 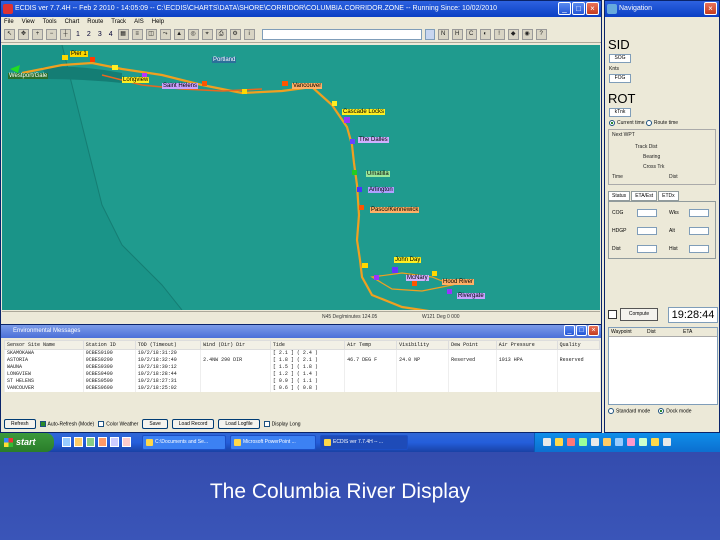 What do you see at coordinates (667, 442) in the screenshot?
I see `tray-keyboard-icon` at bounding box center [667, 442].